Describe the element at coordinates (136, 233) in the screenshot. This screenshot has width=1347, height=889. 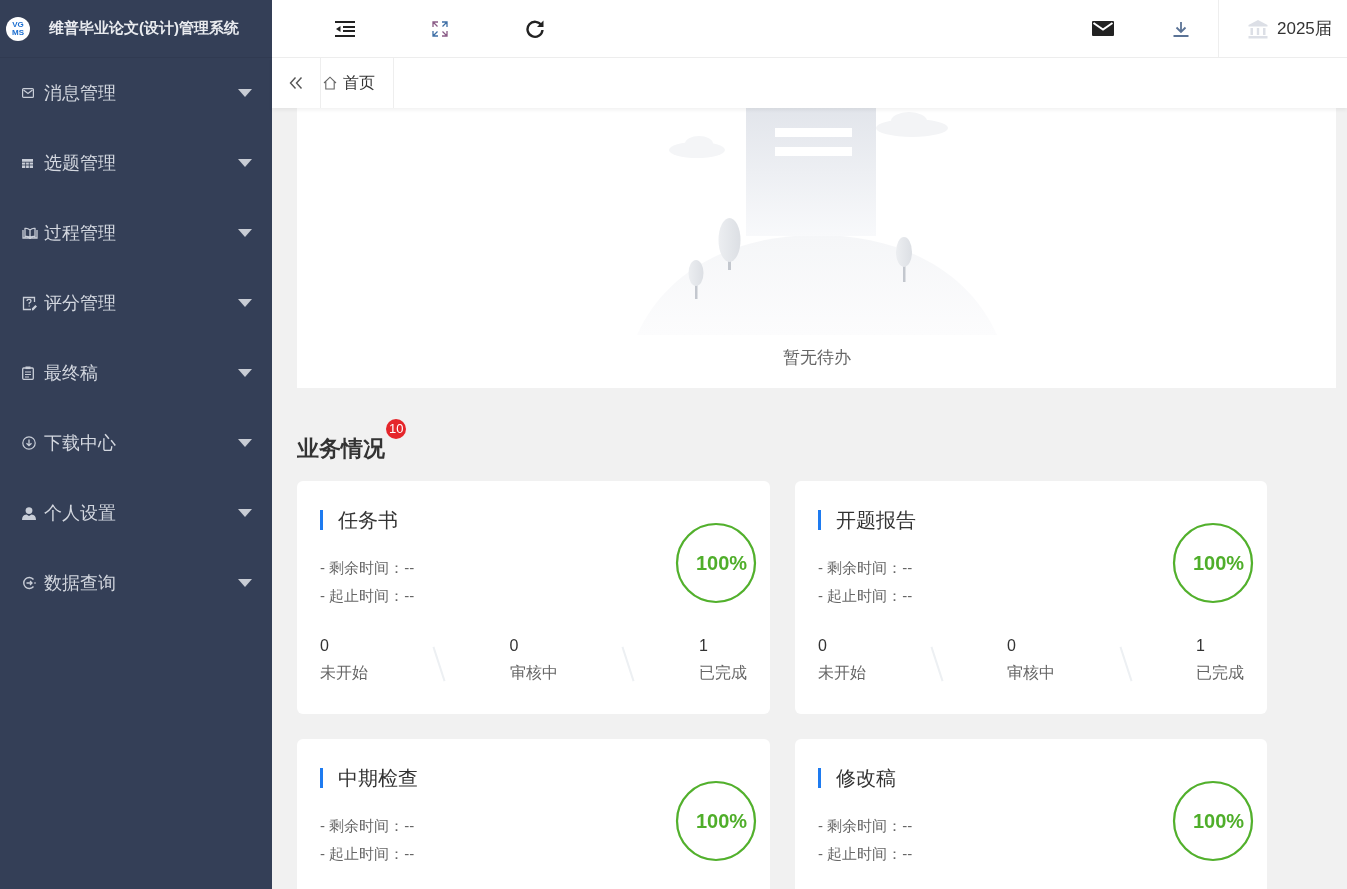
I see `sidebar-item: 过程管理` at that location.